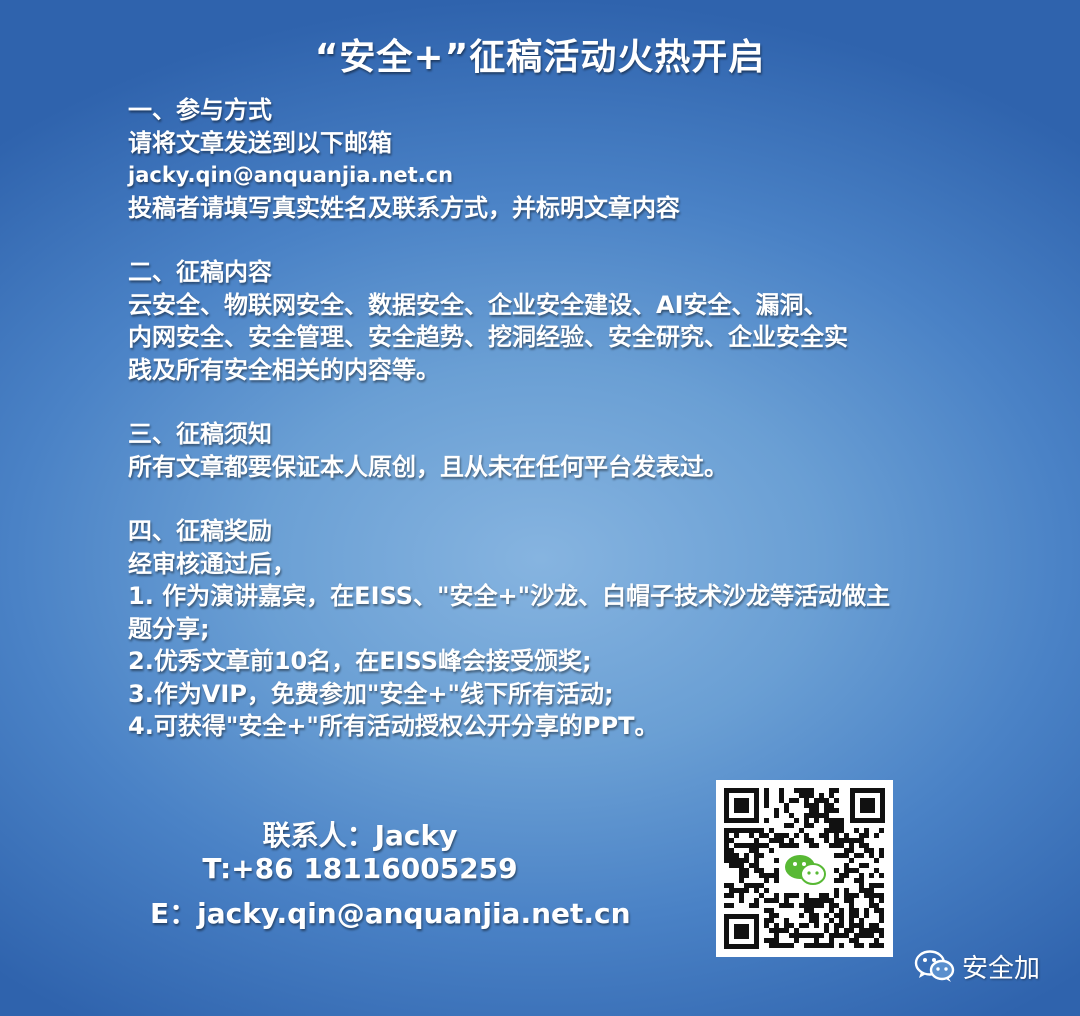 This screenshot has height=1016, width=1080. What do you see at coordinates (404, 207) in the screenshot?
I see `participation-note: 投稿者请填写真实姓名及联系方式，并标明文章内容` at bounding box center [404, 207].